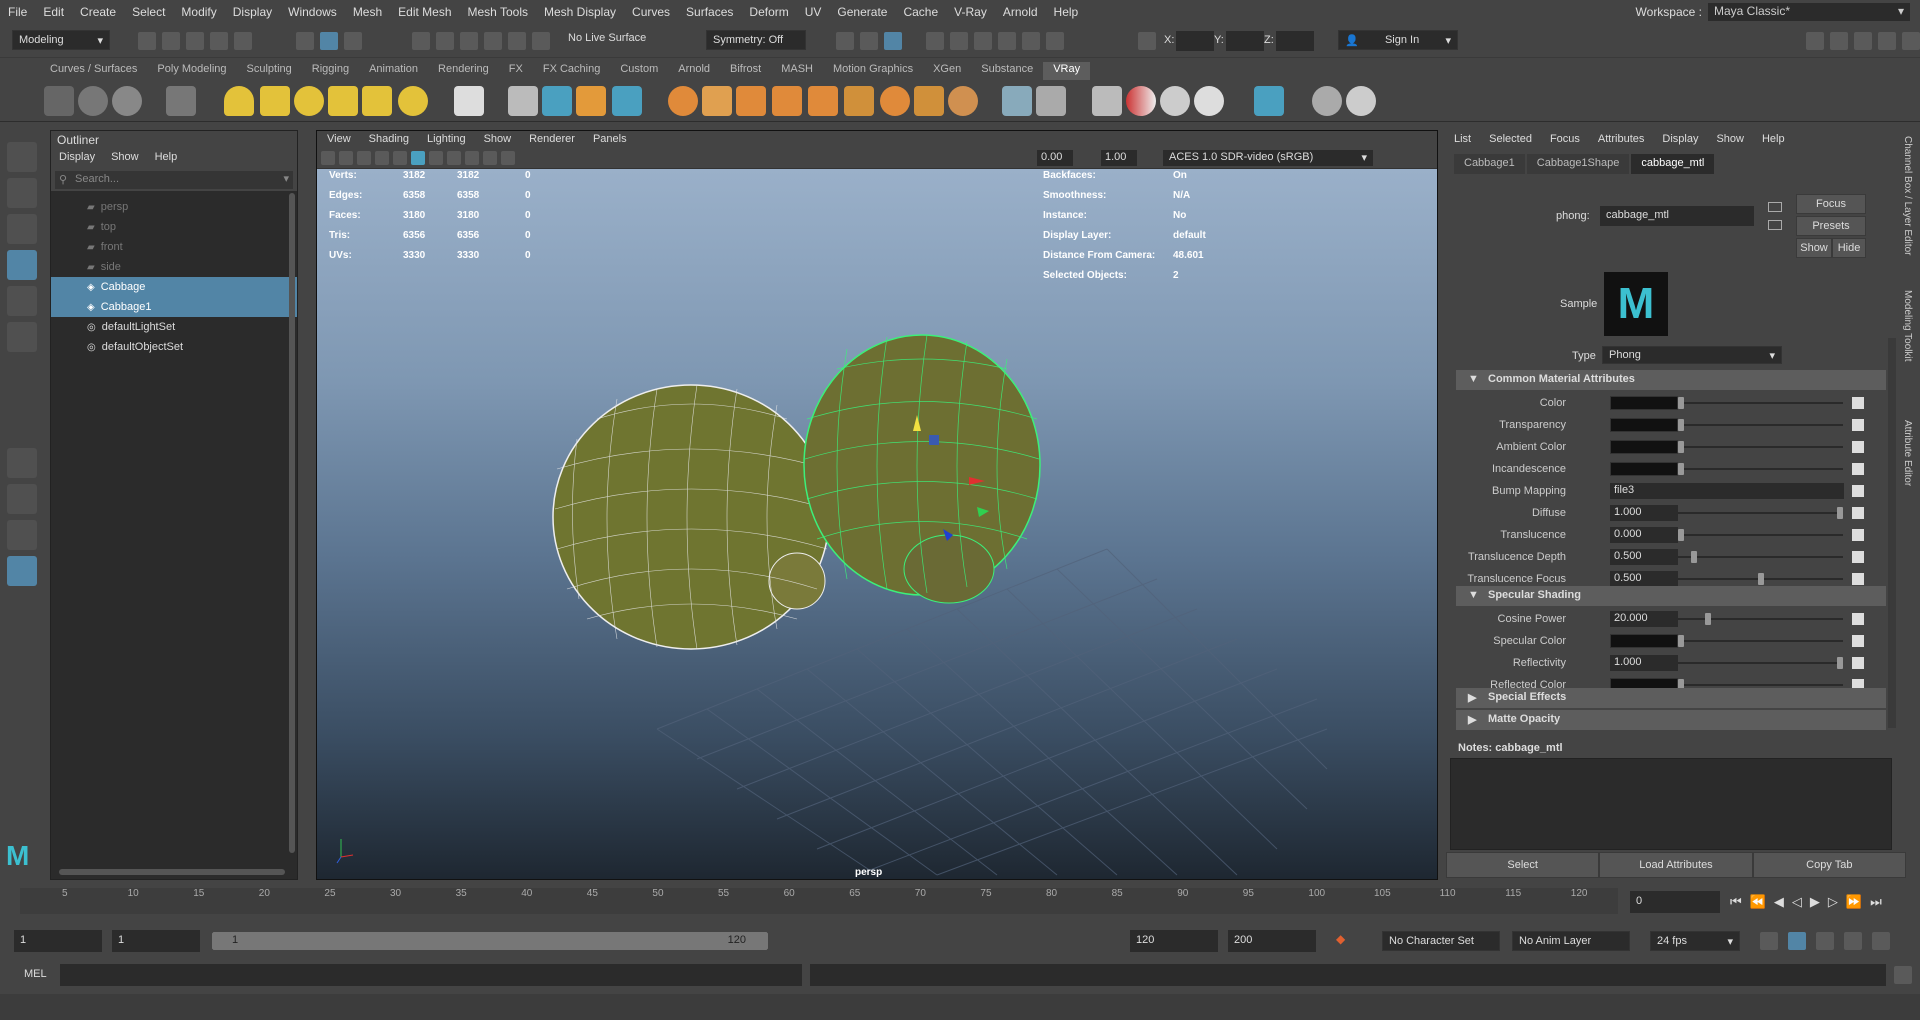 Image resolution: width=1920 pixels, height=1020 pixels. I want to click on special-effects-section: ▶ Special Effects, so click(1671, 698).